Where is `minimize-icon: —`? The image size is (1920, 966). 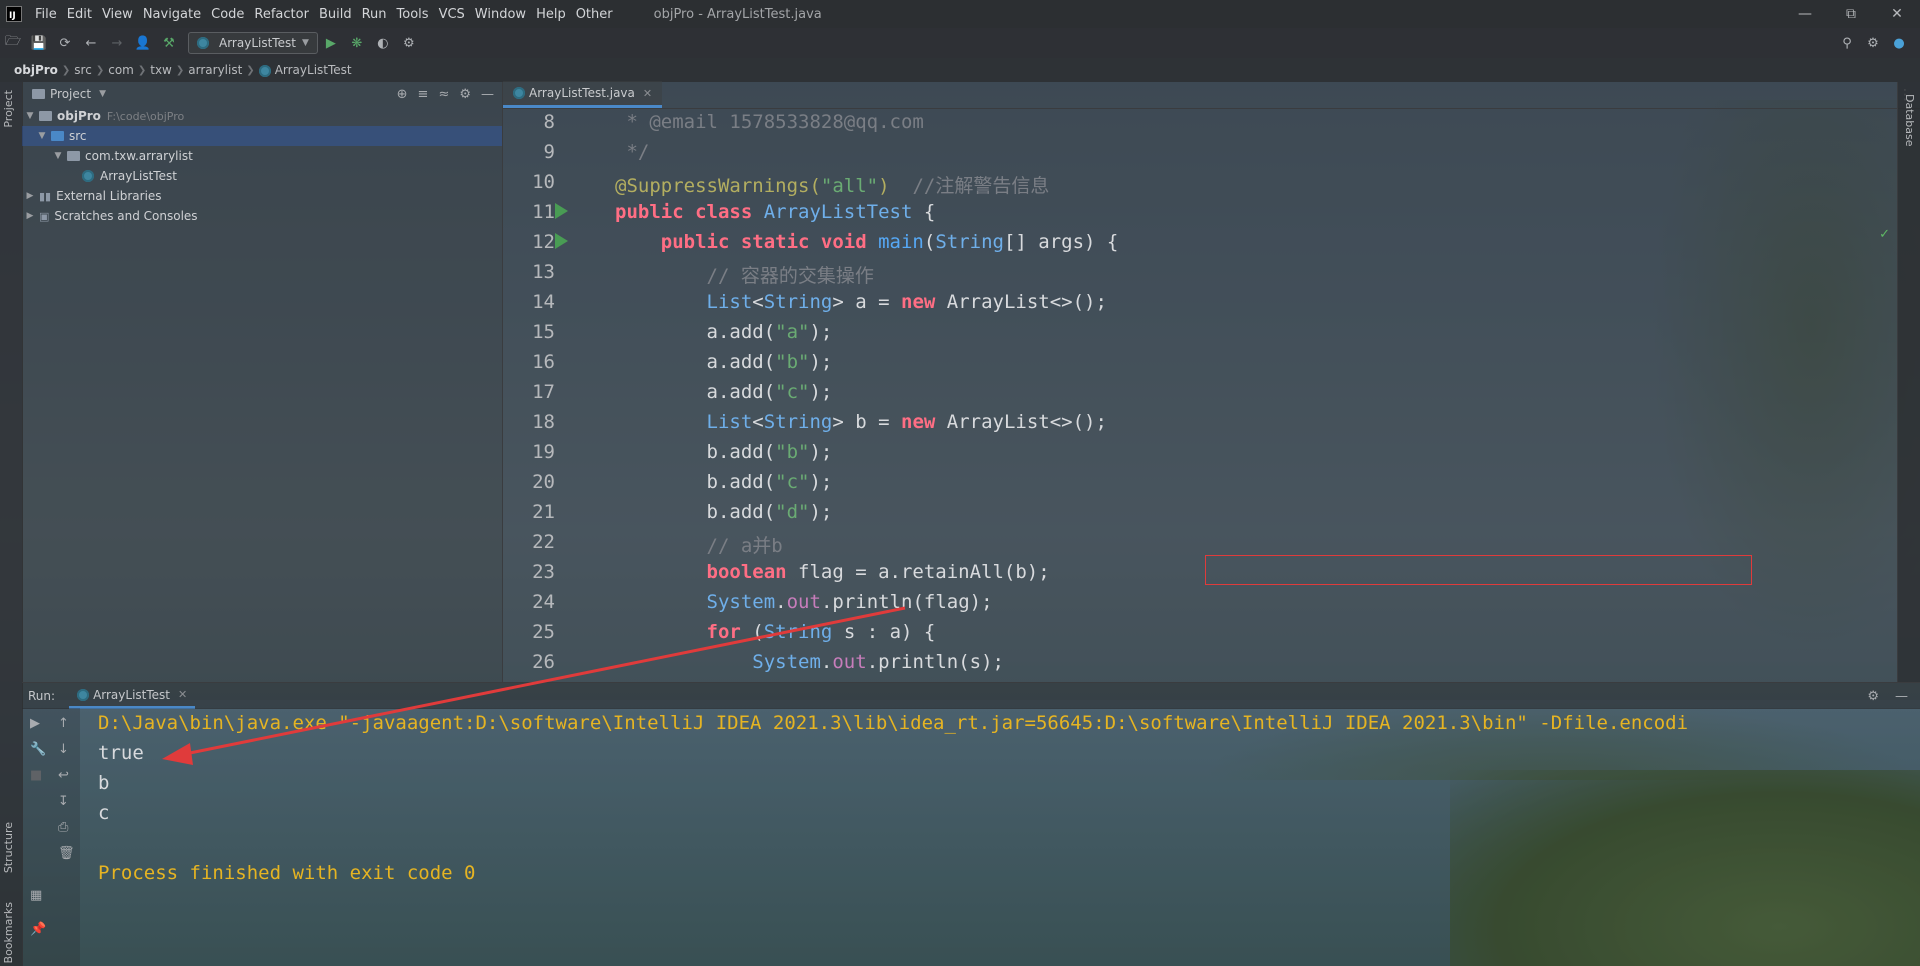
minimize-icon: — is located at coordinates (1805, 14).